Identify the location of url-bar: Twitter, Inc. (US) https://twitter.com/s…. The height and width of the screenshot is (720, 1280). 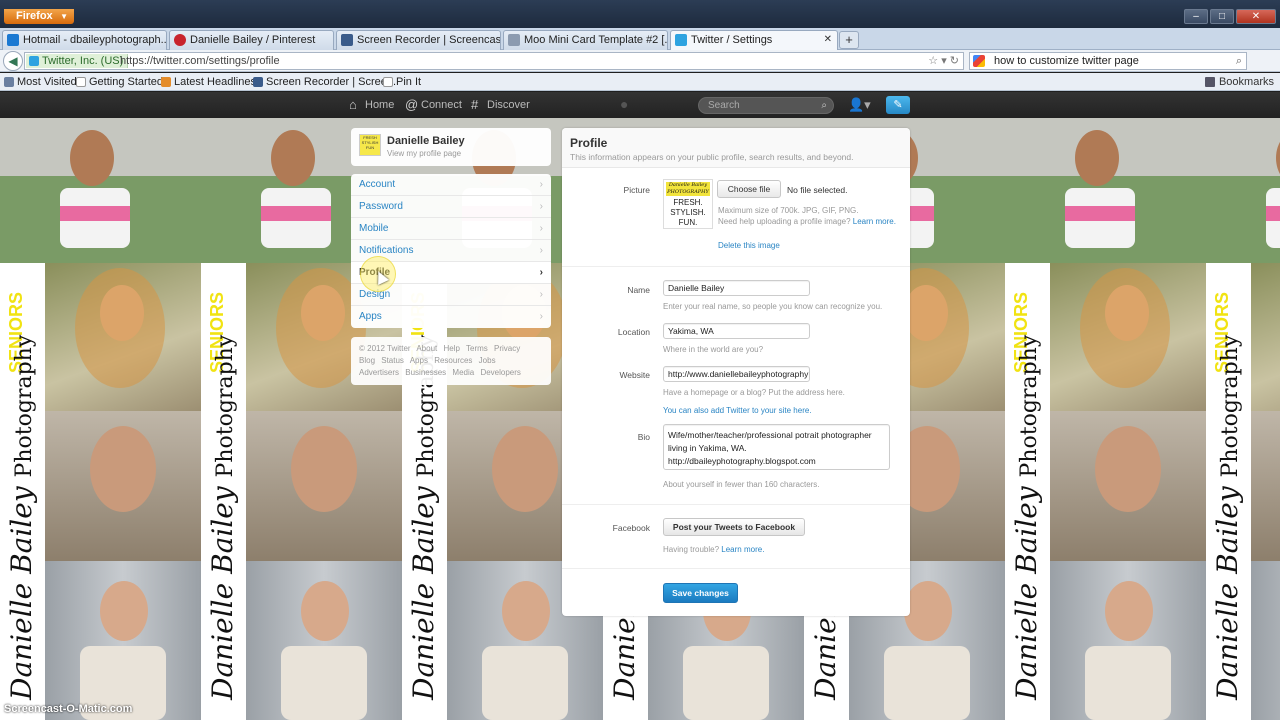
(494, 61).